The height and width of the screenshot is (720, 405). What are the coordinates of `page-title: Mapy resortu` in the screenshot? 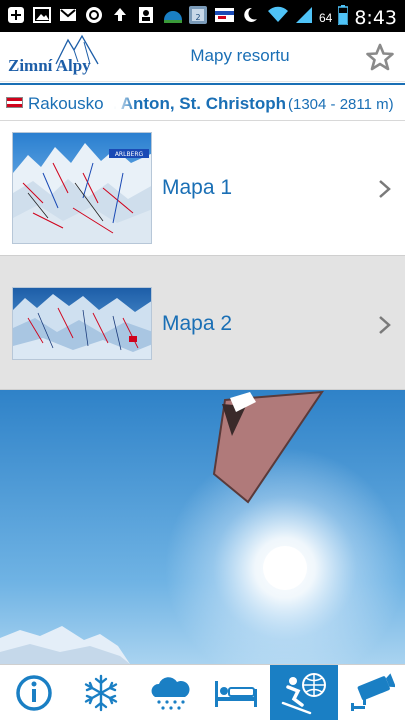 It's located at (240, 55).